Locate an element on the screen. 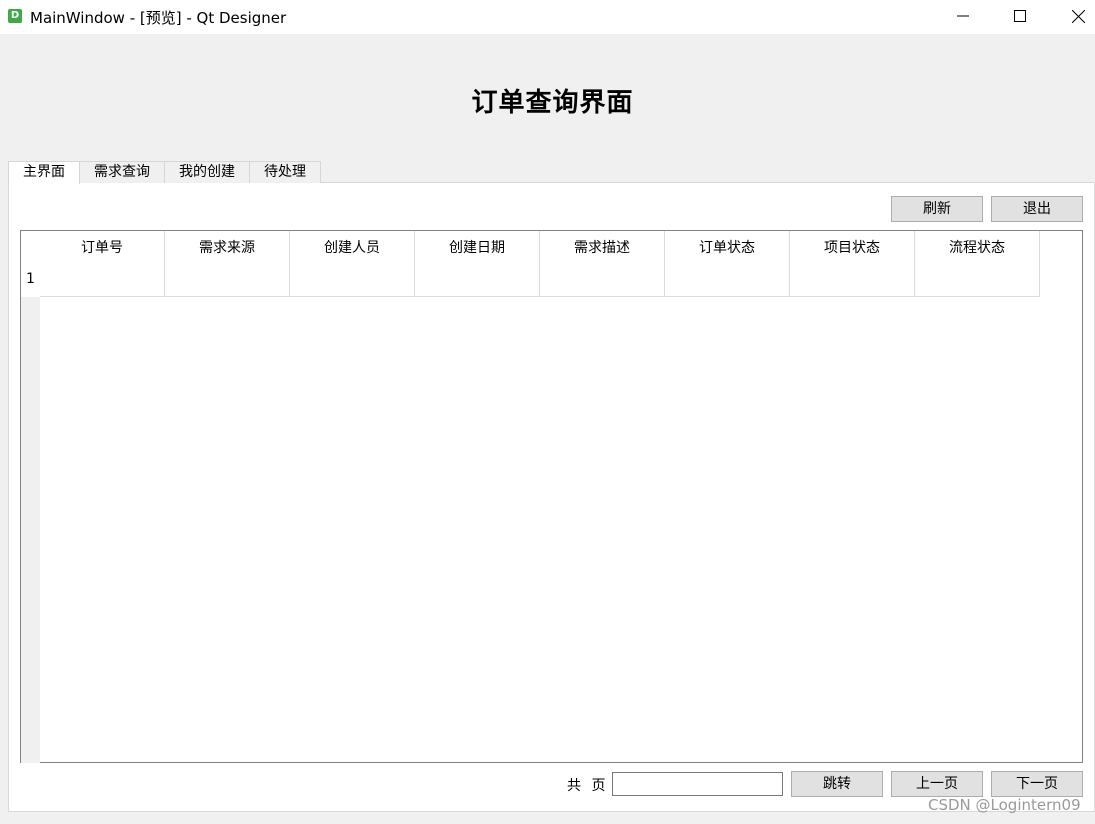  tab-pending: 待处理 is located at coordinates (285, 172).